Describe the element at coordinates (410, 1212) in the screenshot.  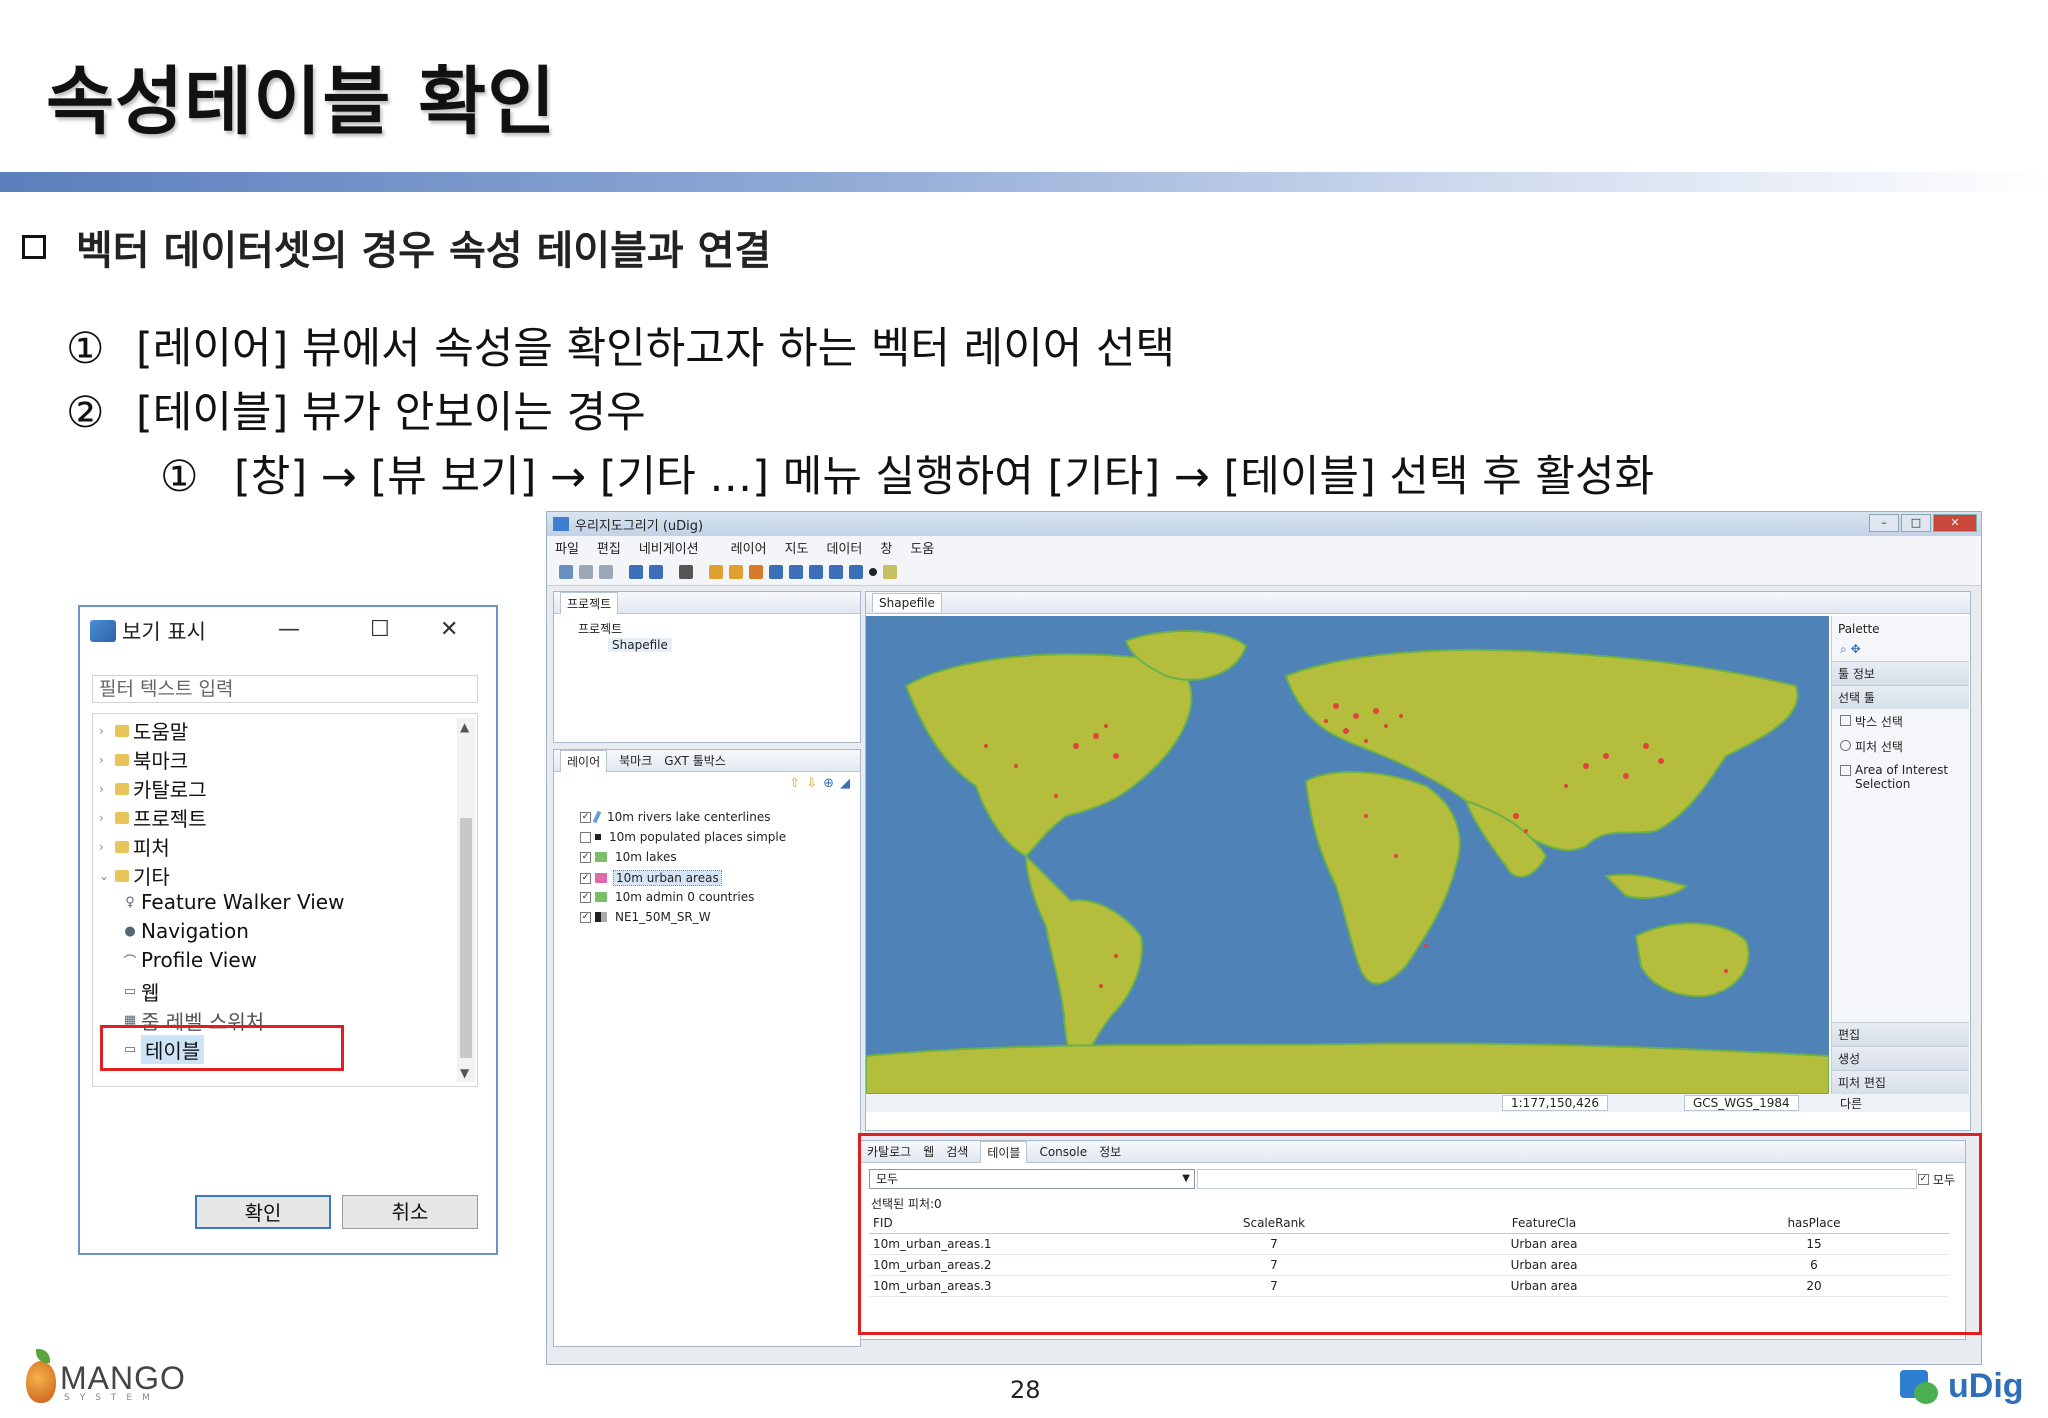
I see `cancel-button: 취소` at that location.